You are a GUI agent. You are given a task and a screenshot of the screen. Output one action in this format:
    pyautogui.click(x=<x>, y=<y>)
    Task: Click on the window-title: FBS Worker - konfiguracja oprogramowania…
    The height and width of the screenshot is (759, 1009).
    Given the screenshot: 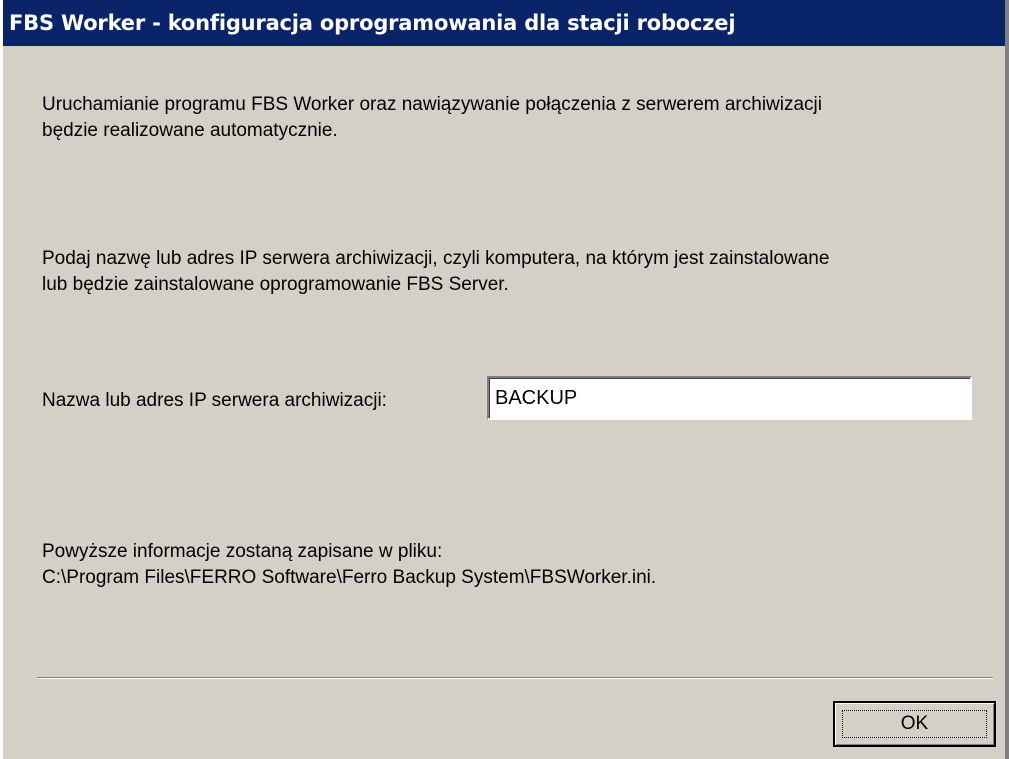 What is the action you would take?
    pyautogui.click(x=372, y=23)
    